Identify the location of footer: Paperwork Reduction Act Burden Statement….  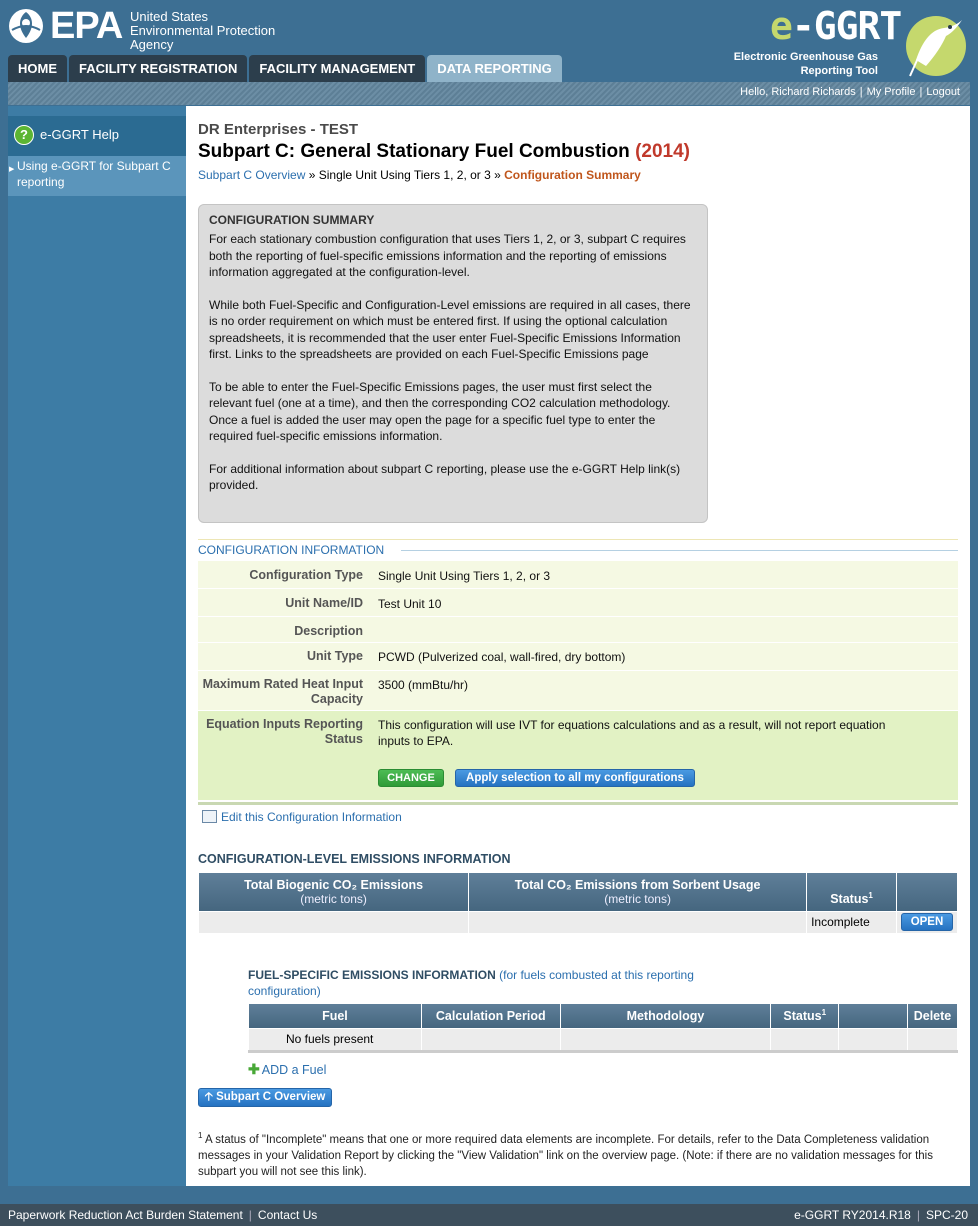
(489, 1215).